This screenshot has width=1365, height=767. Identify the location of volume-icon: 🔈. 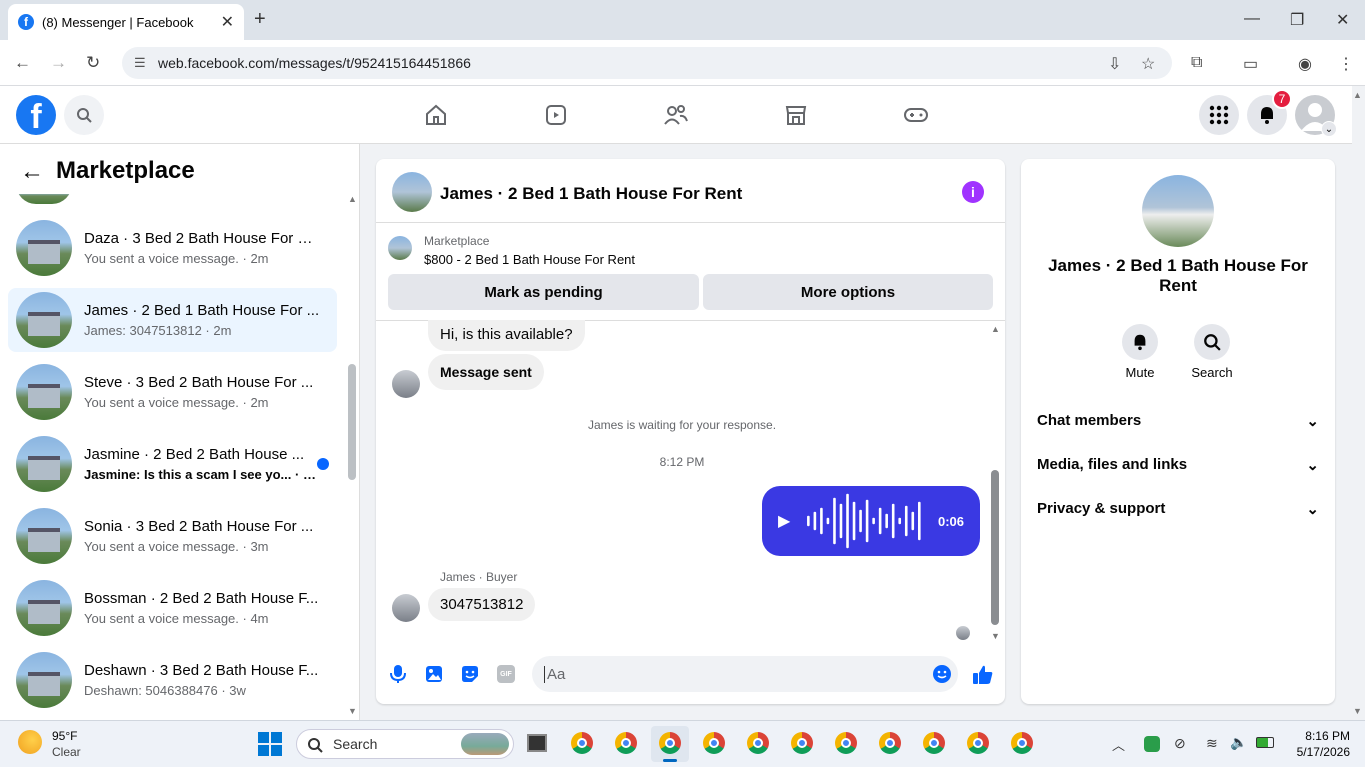
(1238, 742).